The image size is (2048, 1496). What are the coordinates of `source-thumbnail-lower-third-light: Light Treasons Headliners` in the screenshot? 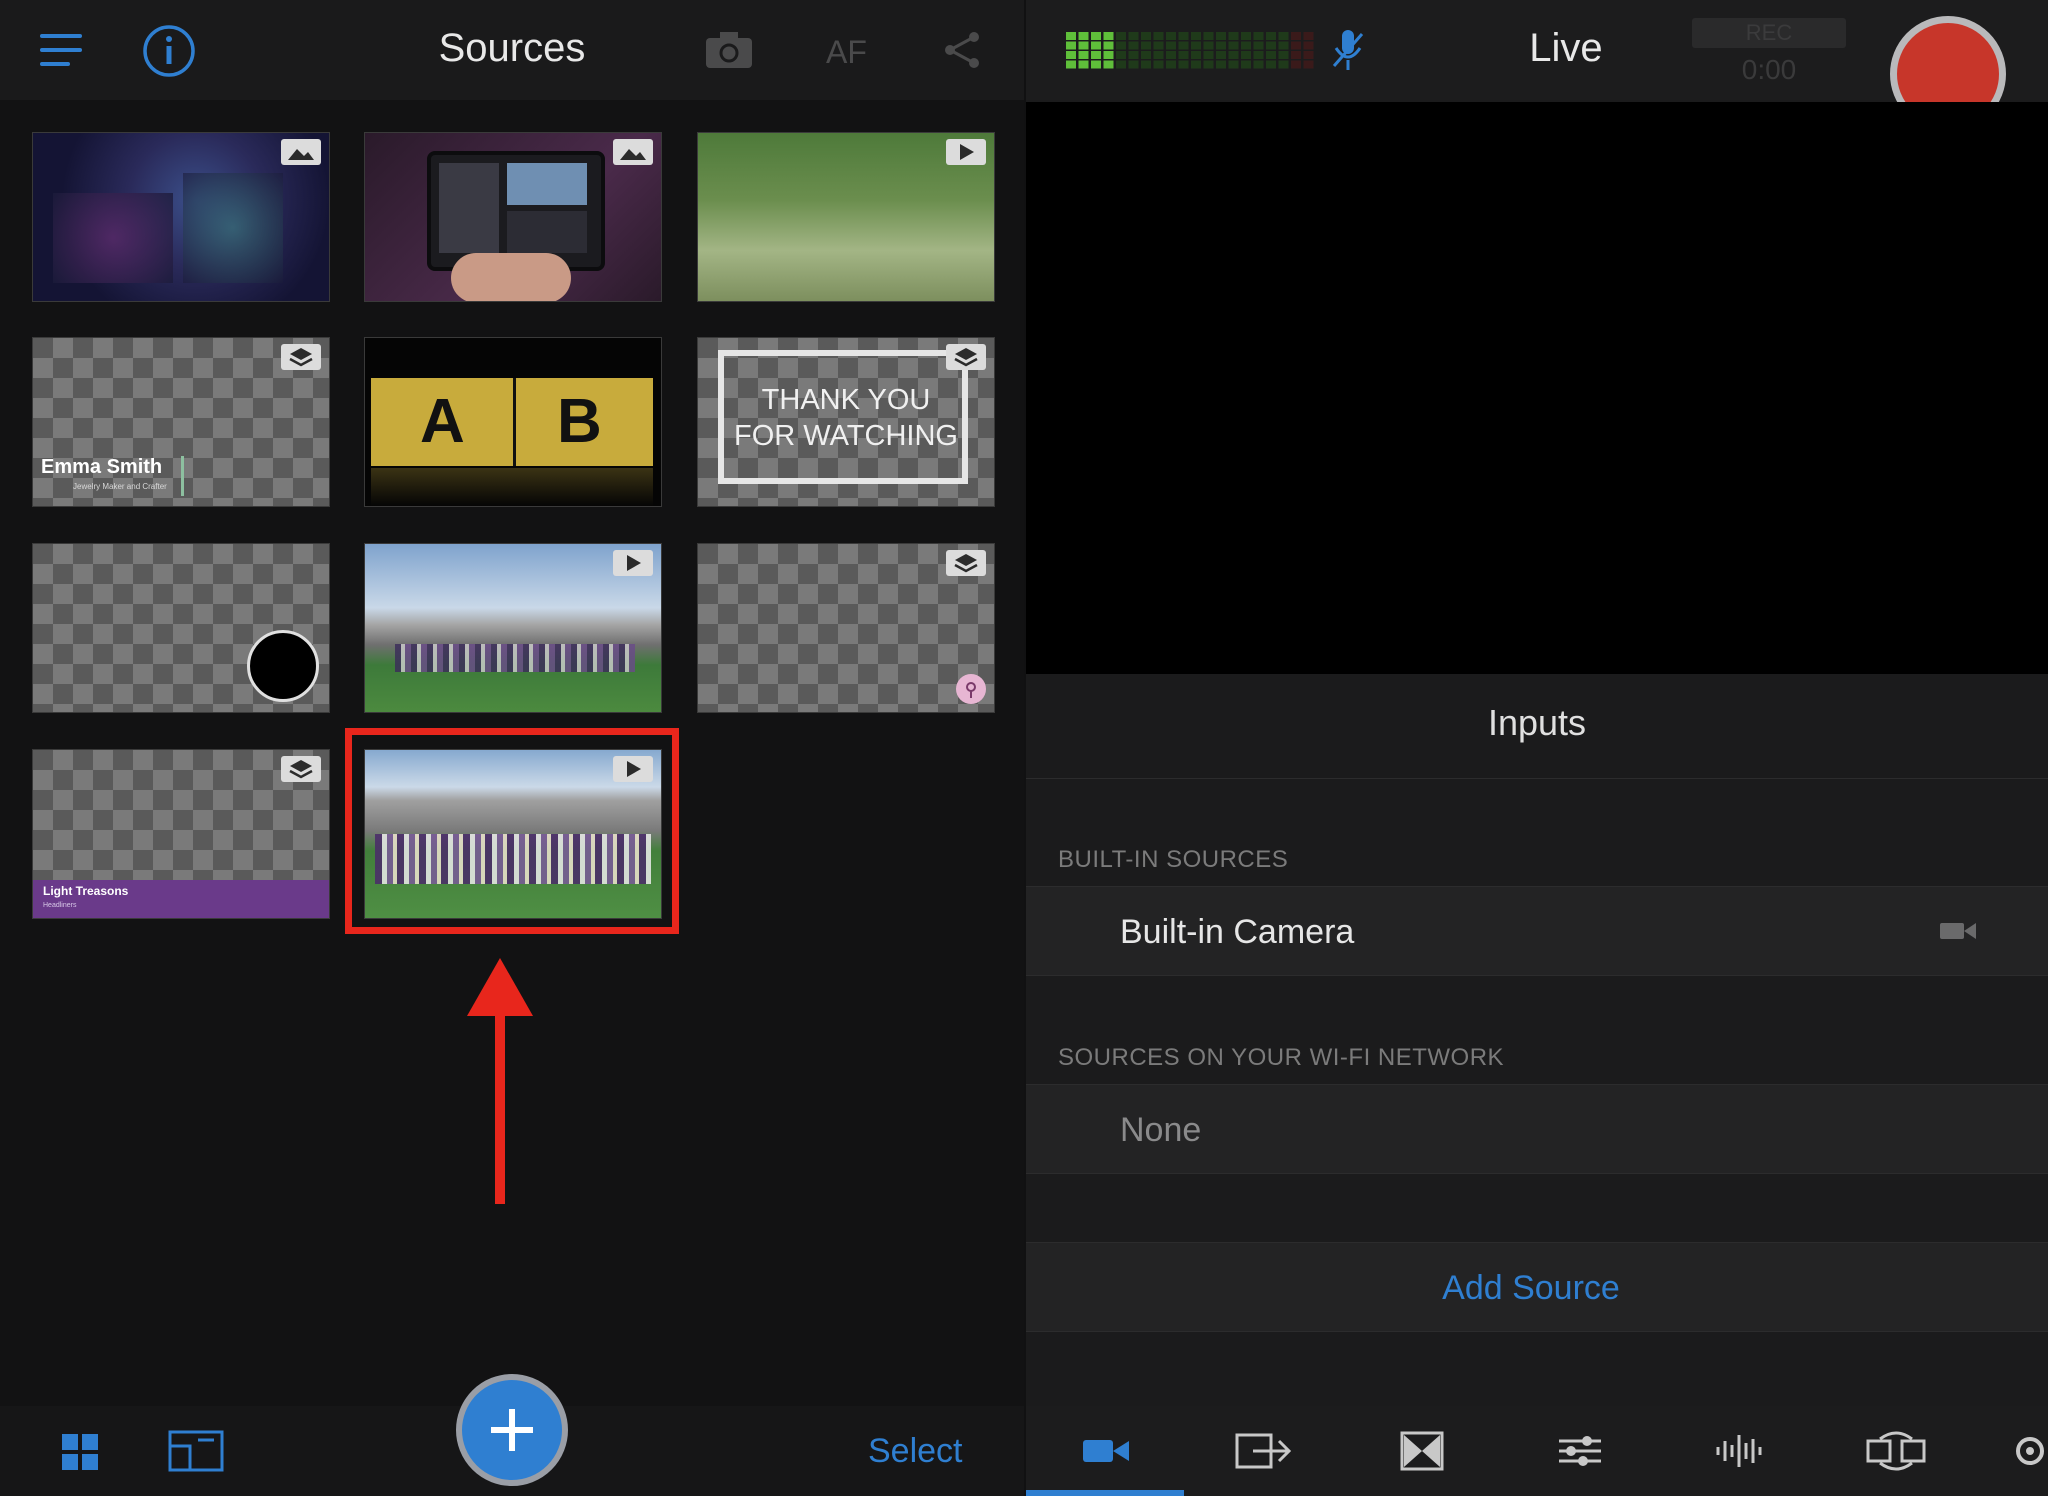 It's located at (181, 834).